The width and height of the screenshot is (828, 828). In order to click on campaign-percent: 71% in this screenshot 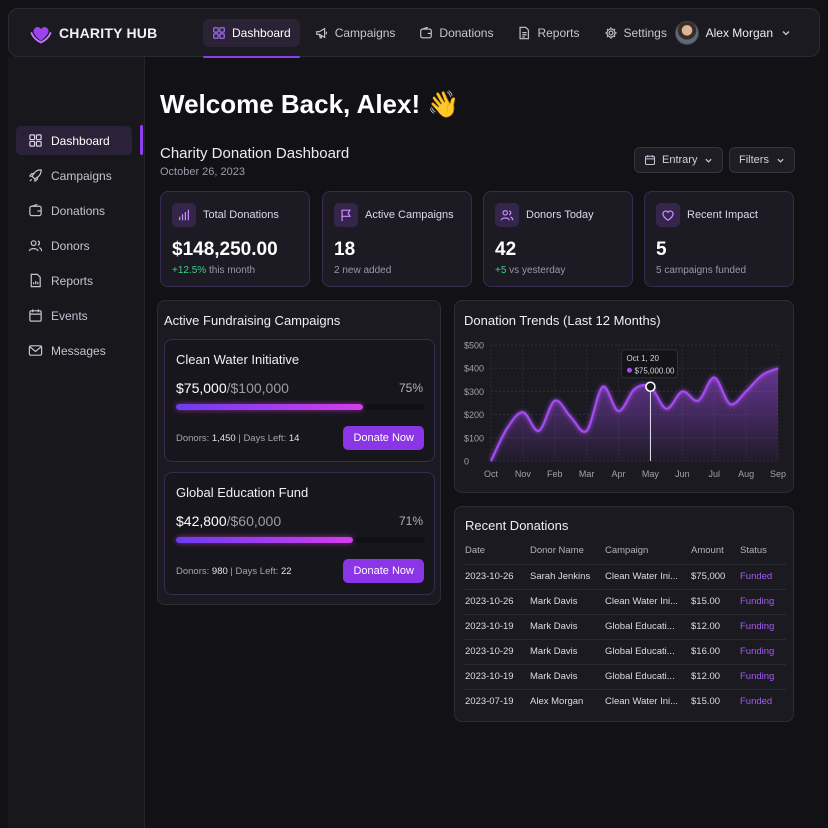, I will do `click(410, 521)`.